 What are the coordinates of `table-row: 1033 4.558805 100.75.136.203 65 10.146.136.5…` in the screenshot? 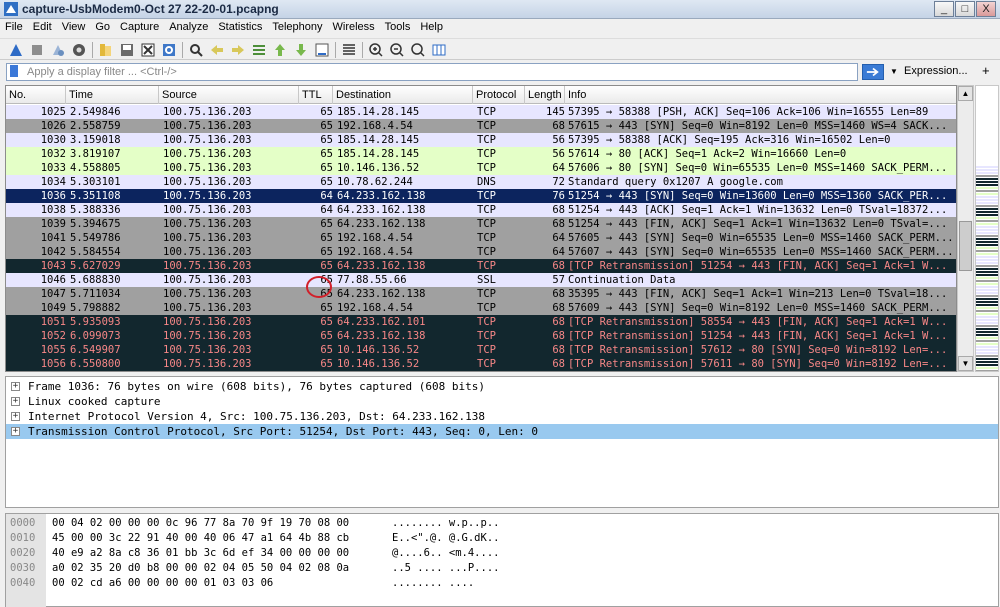 It's located at (481, 168).